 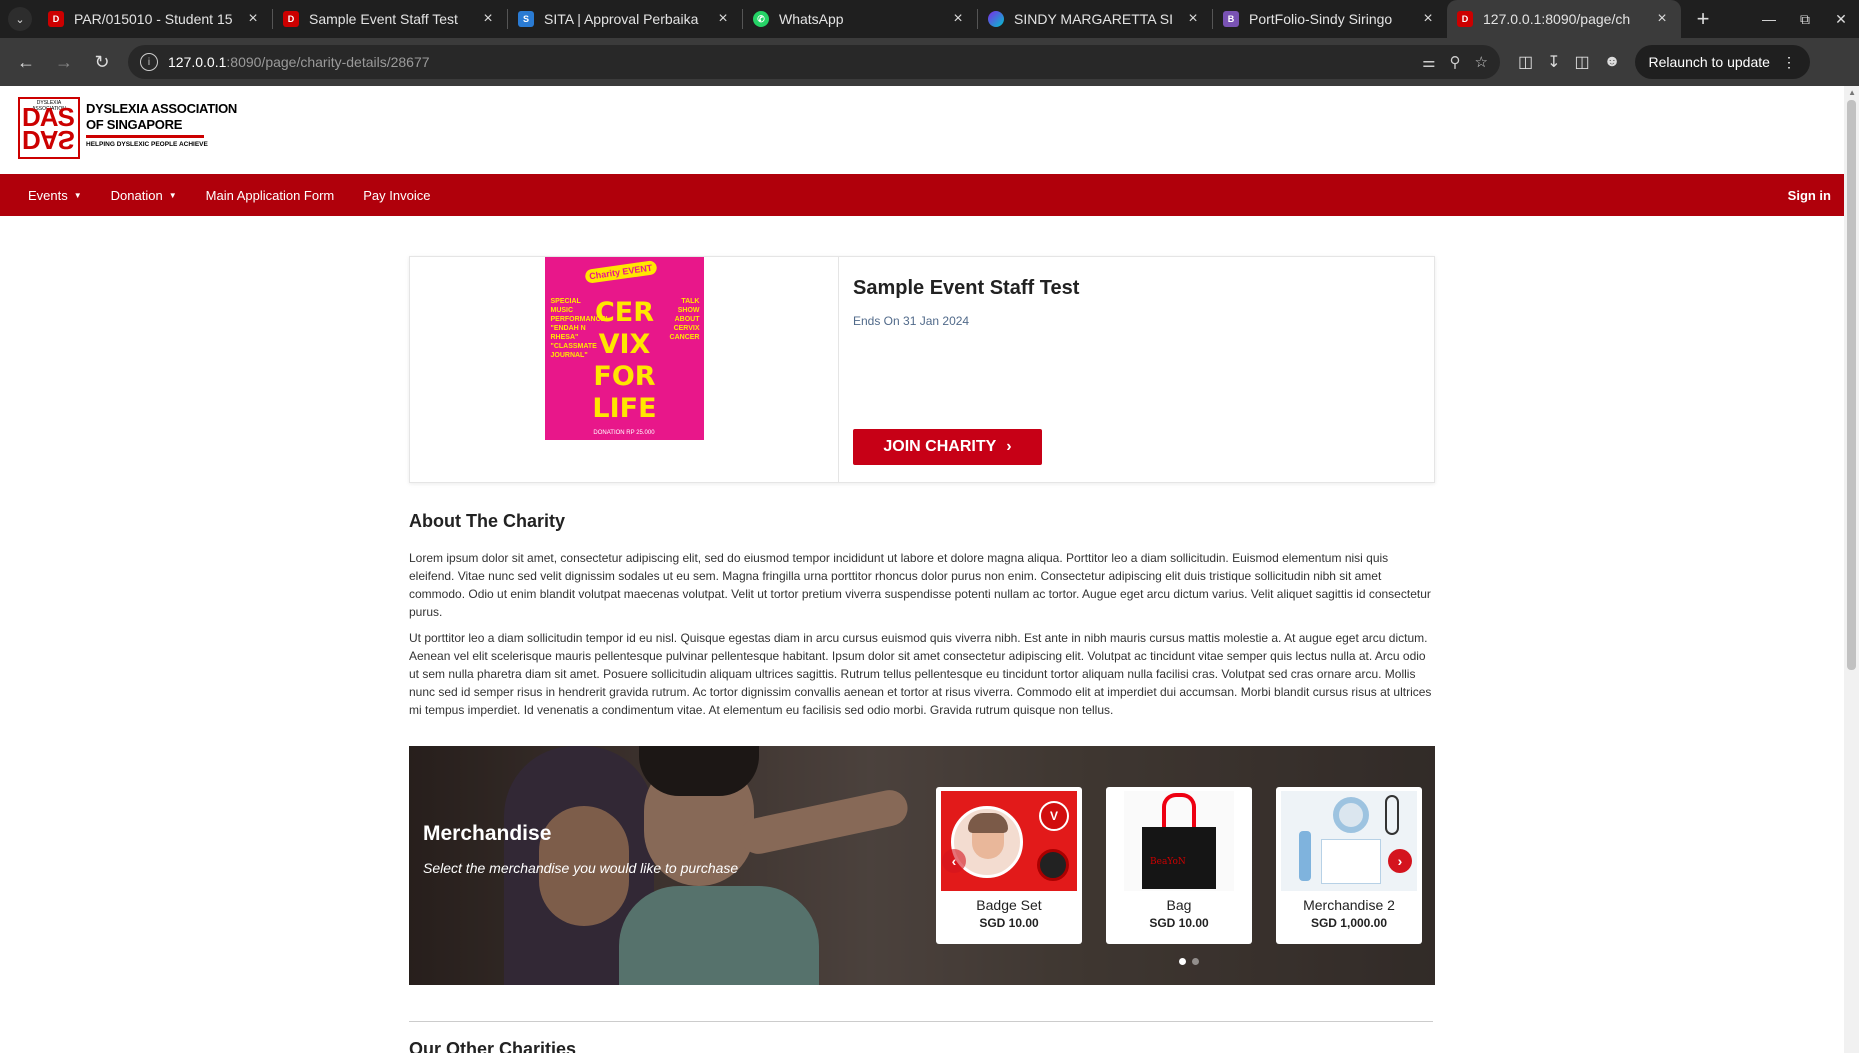 I want to click on carousel-next-icon: ›, so click(x=1400, y=861).